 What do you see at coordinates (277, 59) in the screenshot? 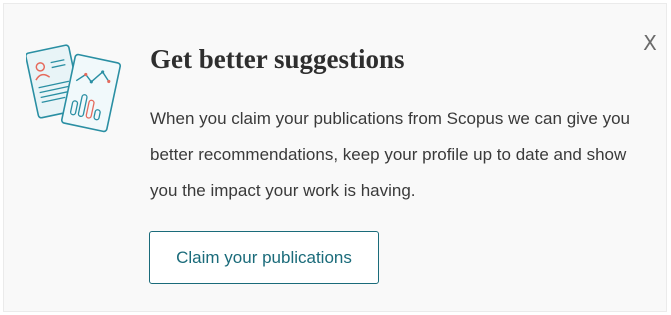
I see `card-title: Get better suggestions` at bounding box center [277, 59].